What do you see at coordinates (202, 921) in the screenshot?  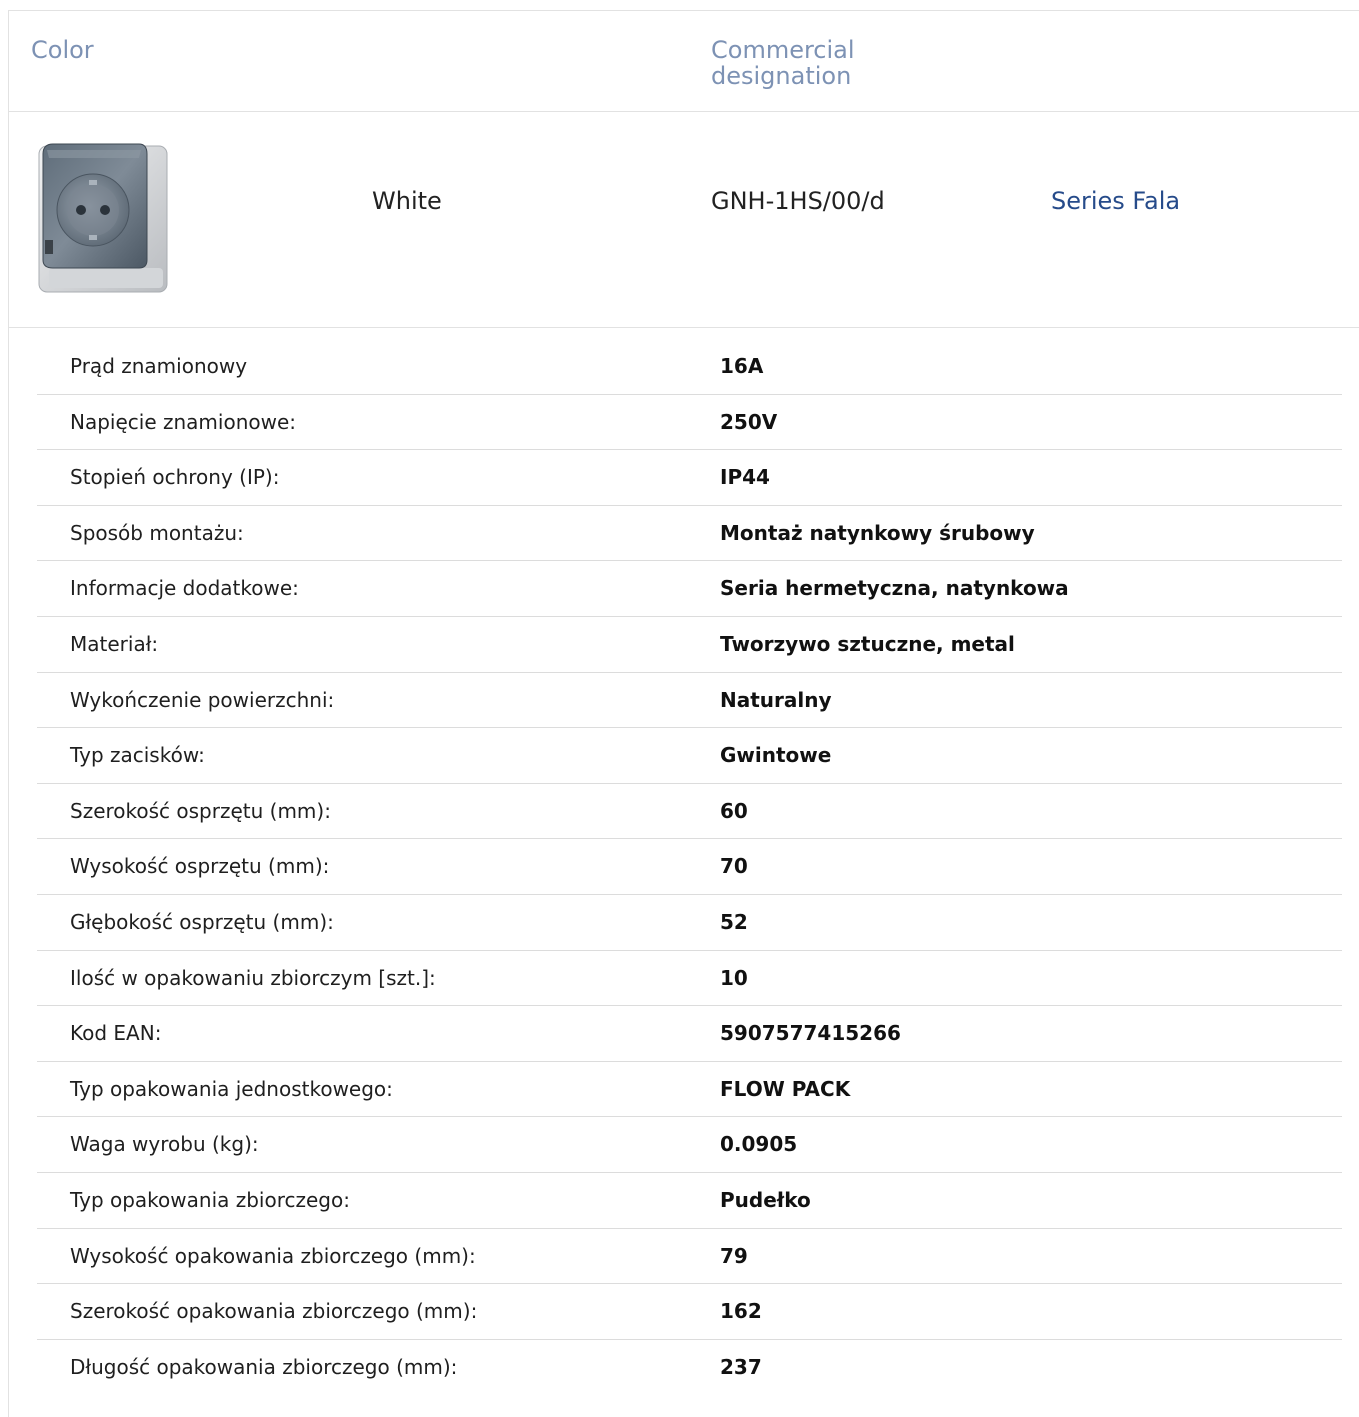 I see `spec-label: Głębokość osprzętu (mm):` at bounding box center [202, 921].